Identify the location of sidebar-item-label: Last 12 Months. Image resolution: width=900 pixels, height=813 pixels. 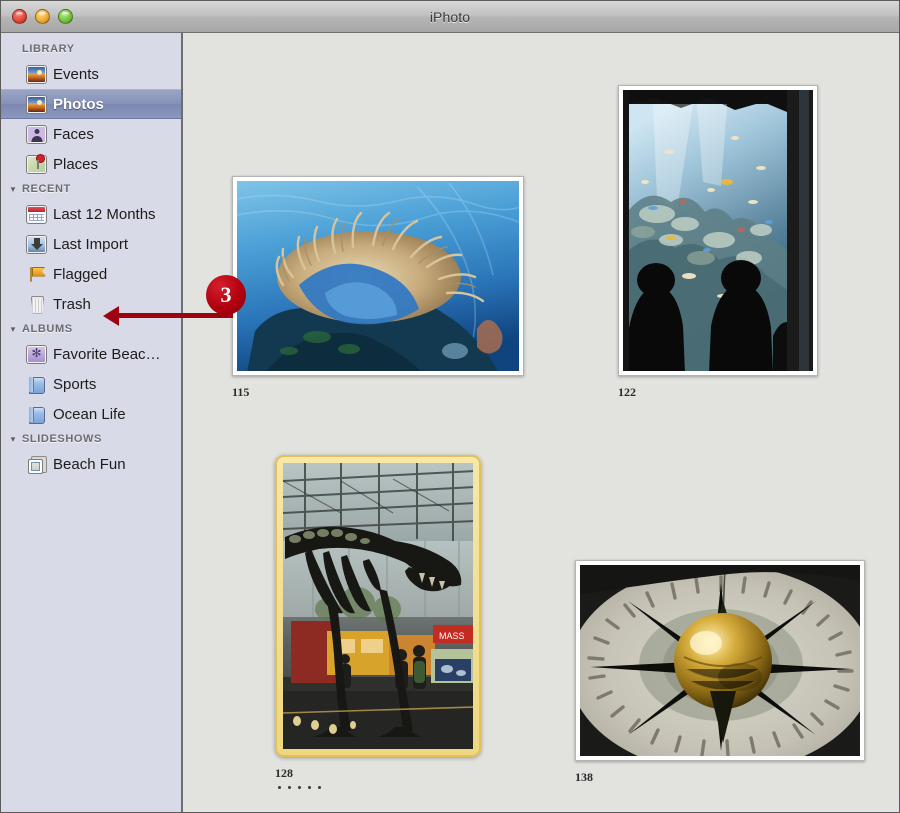
(104, 214).